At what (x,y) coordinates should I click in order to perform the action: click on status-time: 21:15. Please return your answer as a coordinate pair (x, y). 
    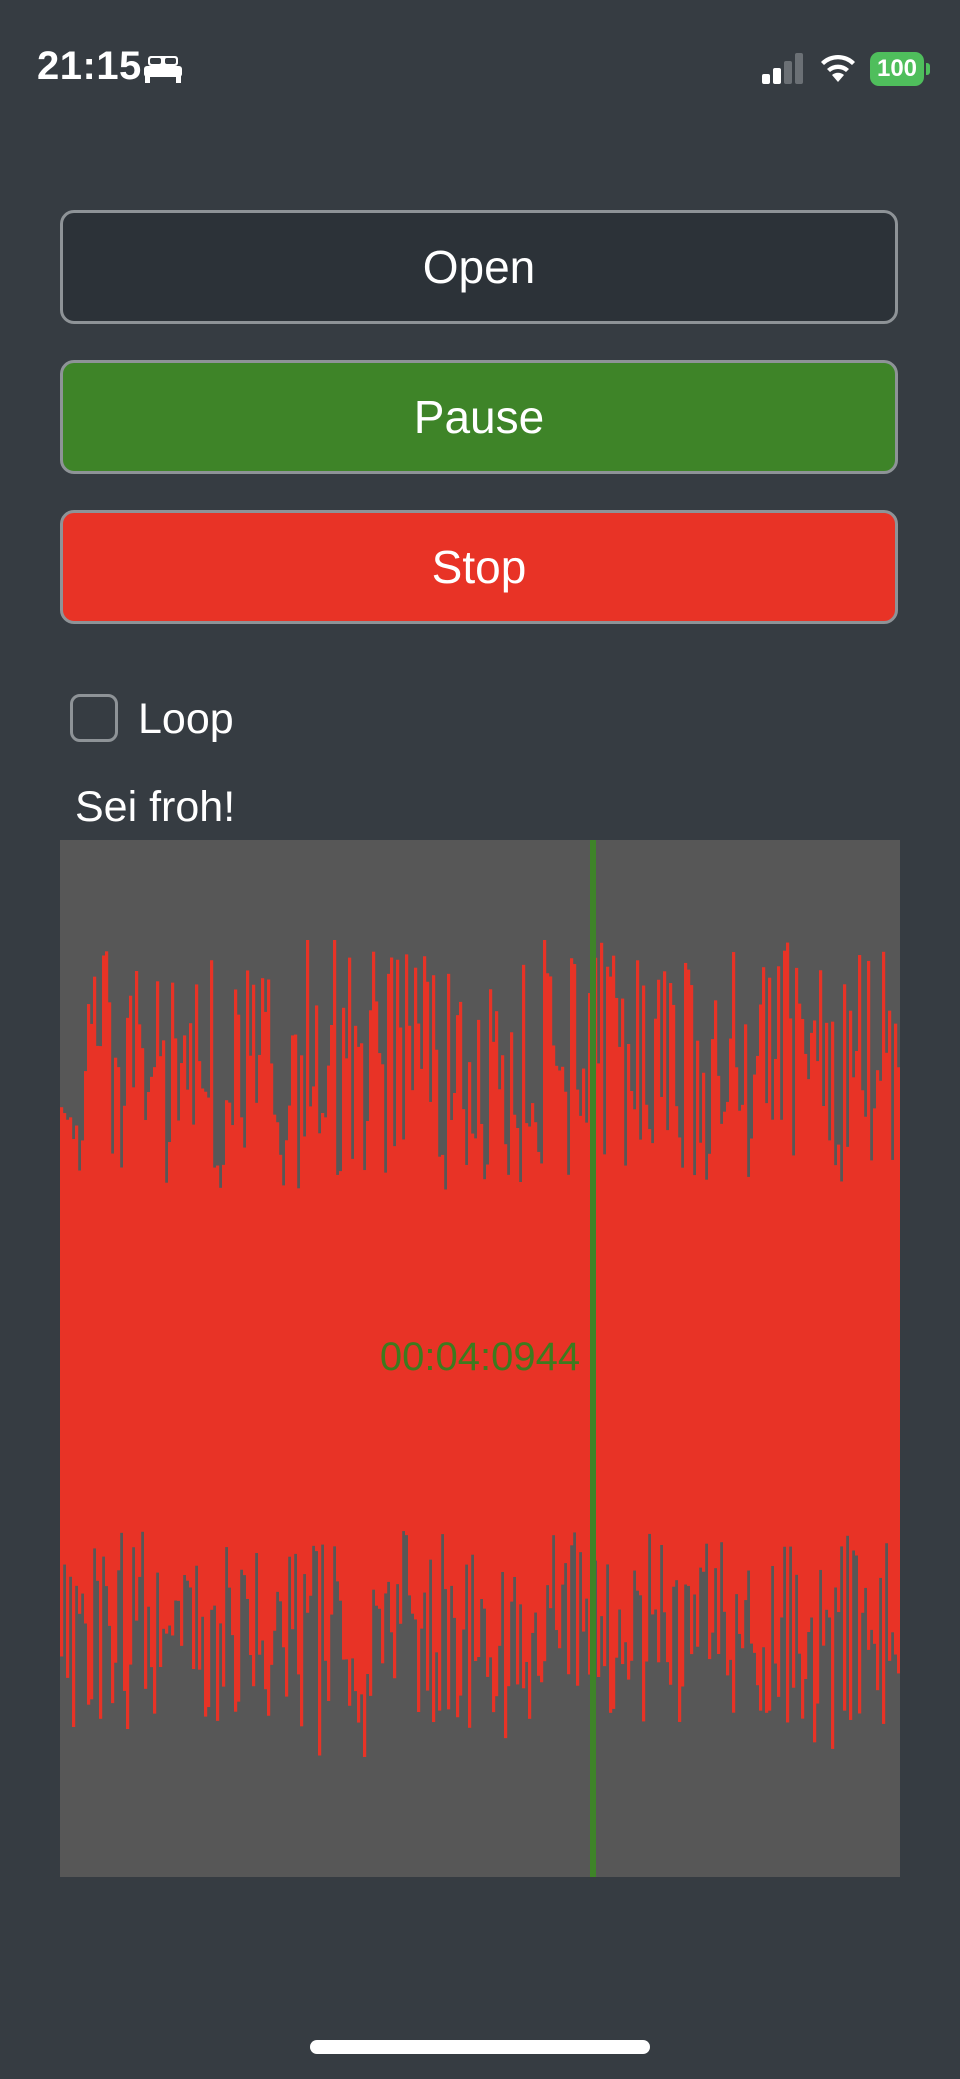
    Looking at the image, I should click on (89, 66).